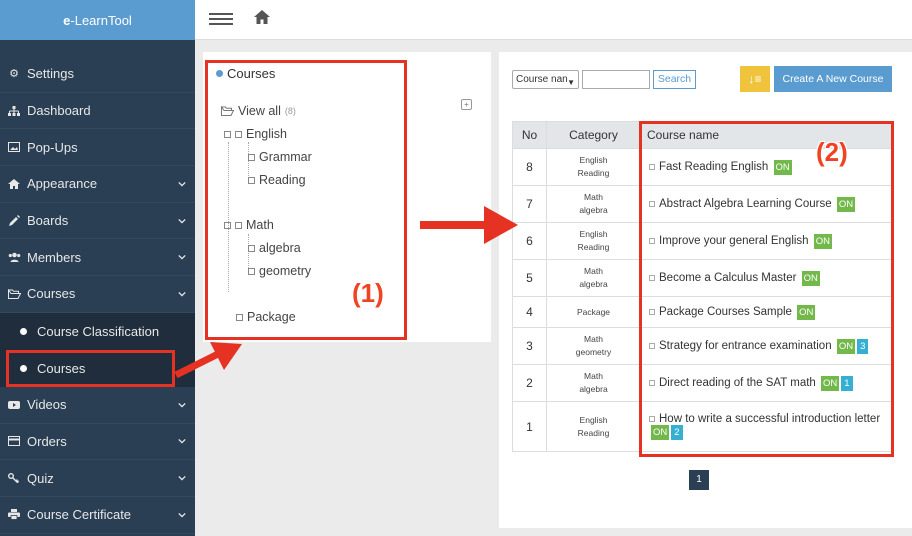  I want to click on key-icon, so click(14, 478).